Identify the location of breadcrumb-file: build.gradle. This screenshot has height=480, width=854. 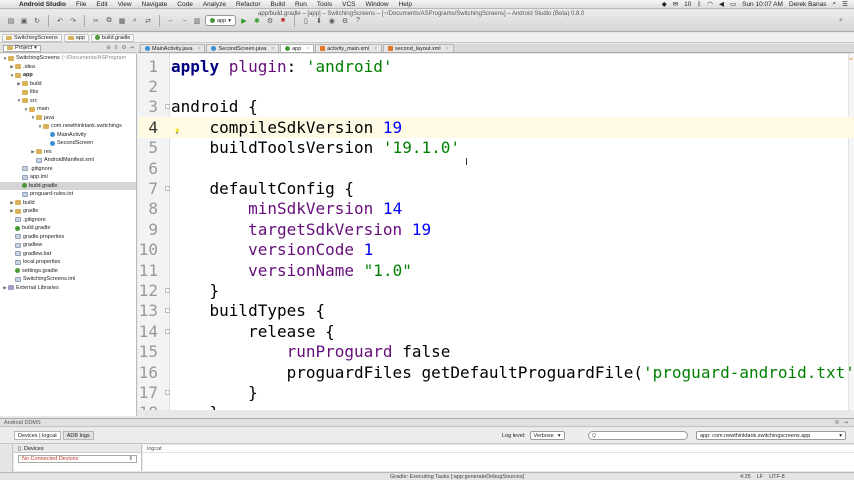
(112, 37).